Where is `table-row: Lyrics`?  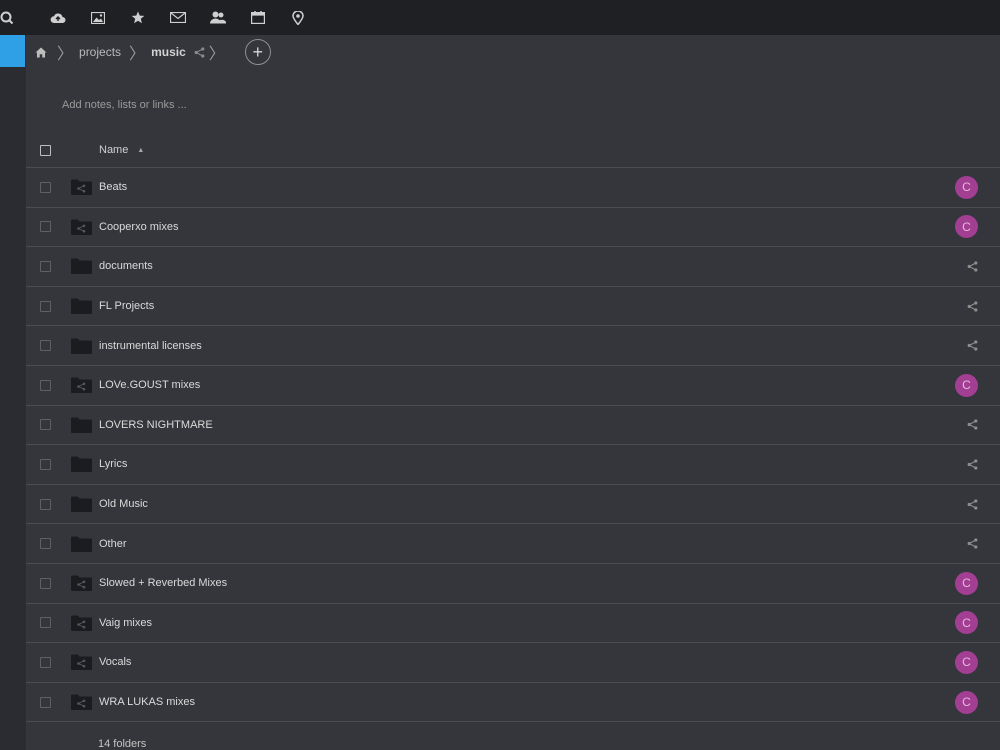
table-row: Lyrics is located at coordinates (513, 465).